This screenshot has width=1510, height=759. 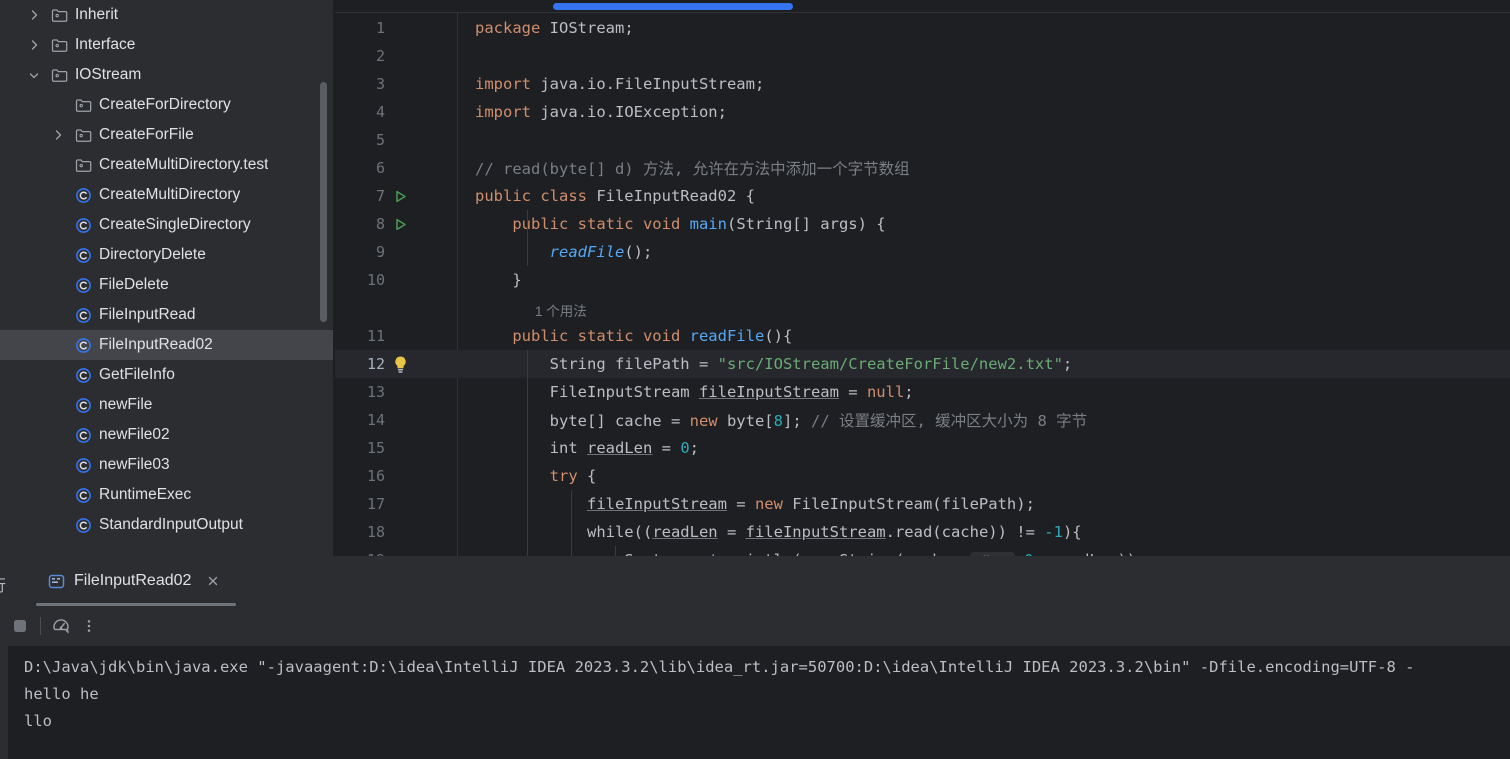 I want to click on line-number: 11, so click(x=375, y=336).